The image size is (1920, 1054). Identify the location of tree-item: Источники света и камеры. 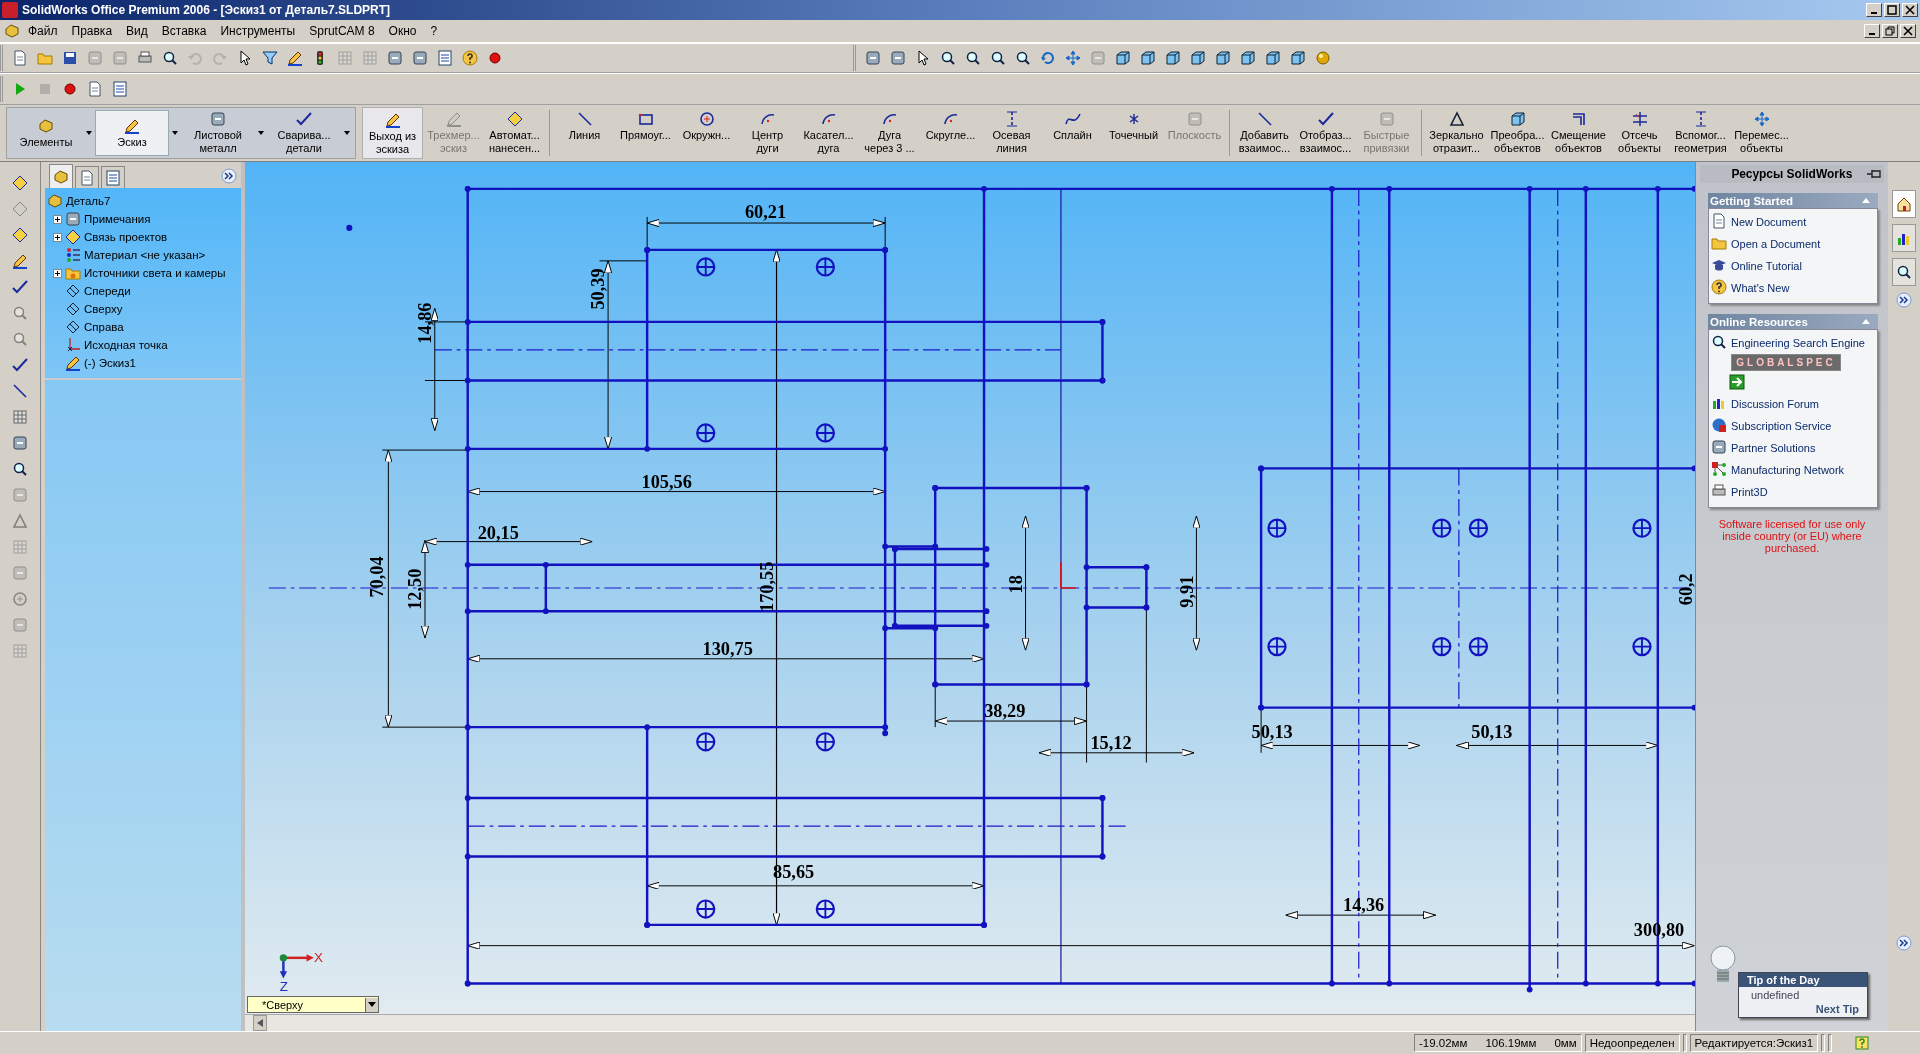
(155, 273).